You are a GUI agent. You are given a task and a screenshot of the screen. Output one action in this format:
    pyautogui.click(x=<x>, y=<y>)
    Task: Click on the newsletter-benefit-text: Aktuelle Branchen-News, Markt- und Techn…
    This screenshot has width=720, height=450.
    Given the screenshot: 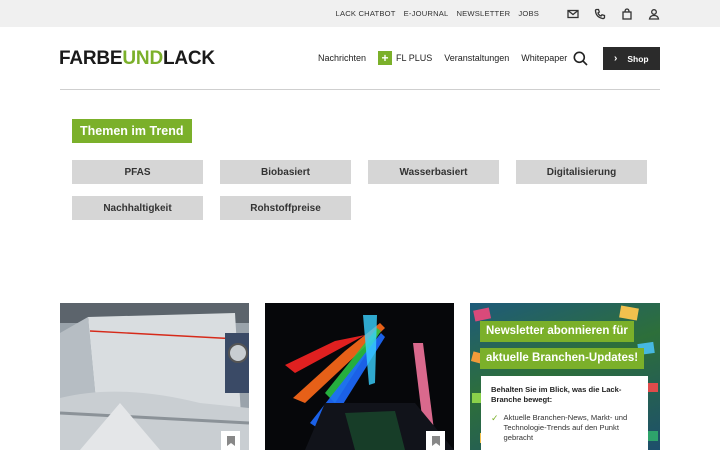 What is the action you would take?
    pyautogui.click(x=565, y=427)
    